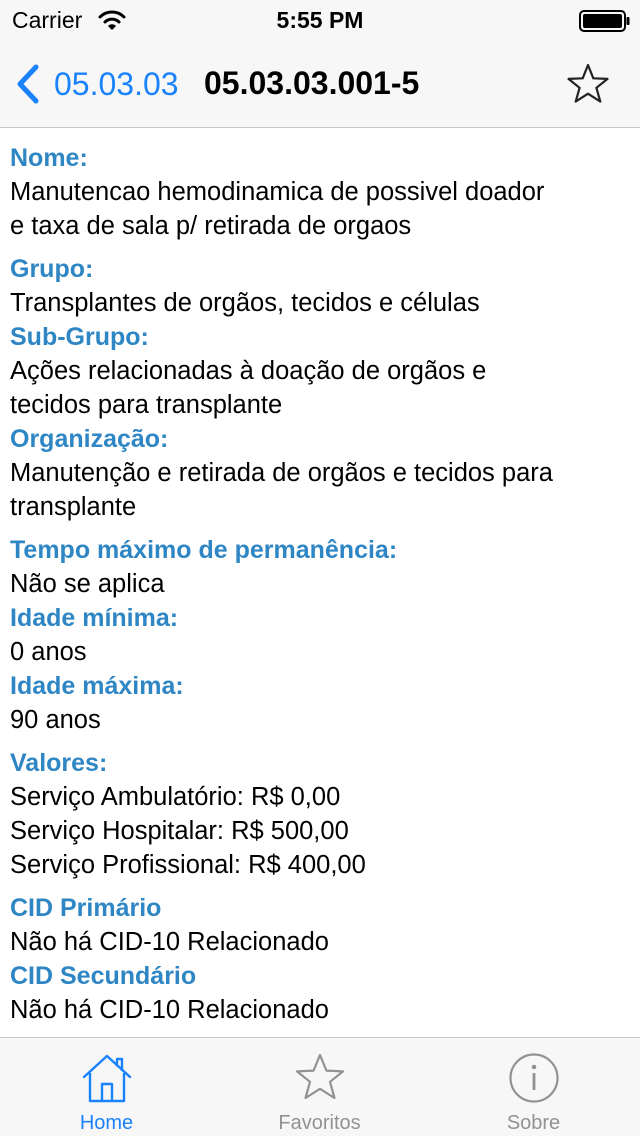  What do you see at coordinates (248, 371) in the screenshot?
I see `subgrupo-value-line: Ações relacionadas à doação de orgãos e` at bounding box center [248, 371].